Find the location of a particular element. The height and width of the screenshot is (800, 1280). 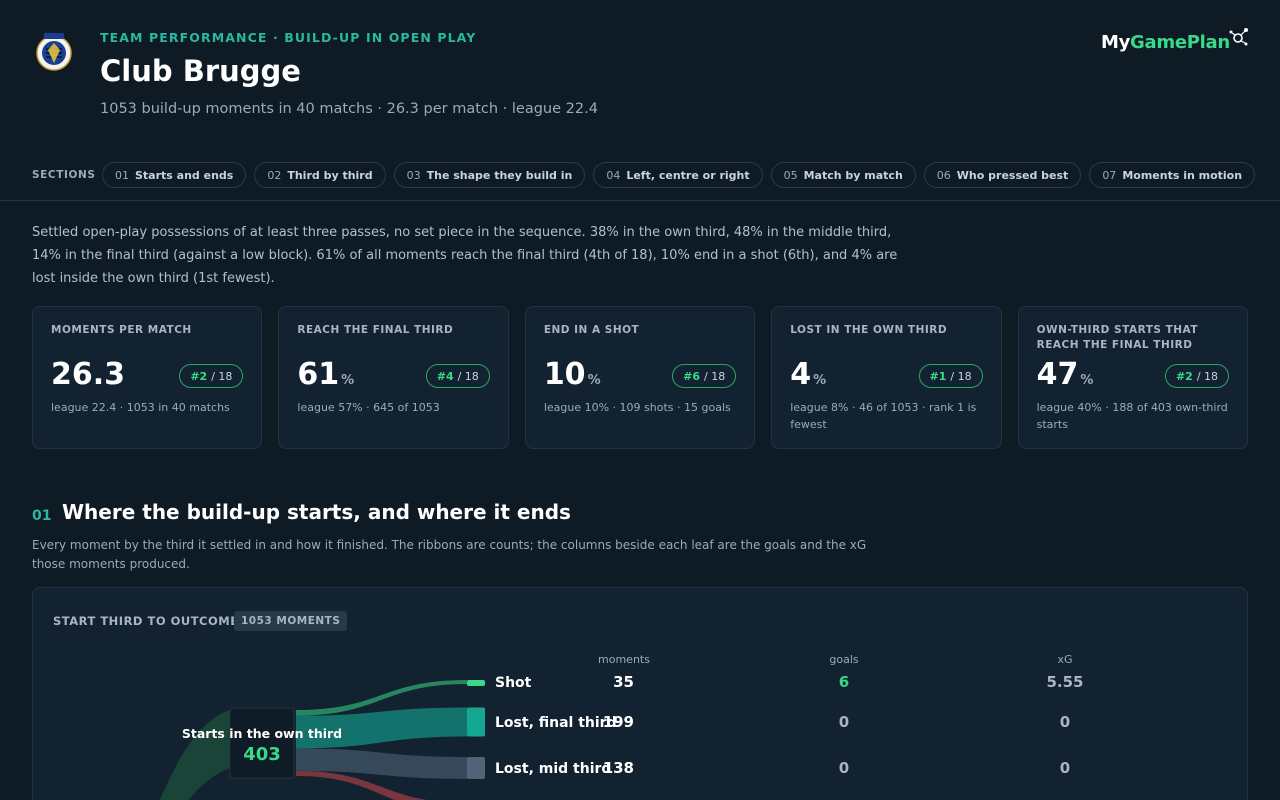

source-node is located at coordinates (262, 743).